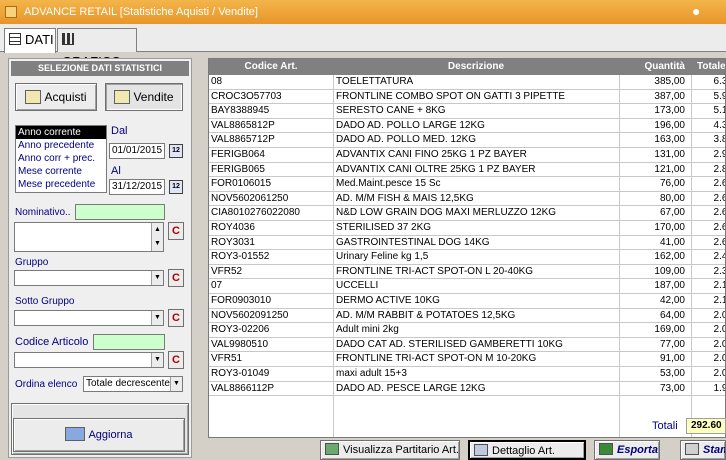 The height and width of the screenshot is (460, 726). What do you see at coordinates (176, 318) in the screenshot?
I see `sotto-gruppo-clear-button: C` at bounding box center [176, 318].